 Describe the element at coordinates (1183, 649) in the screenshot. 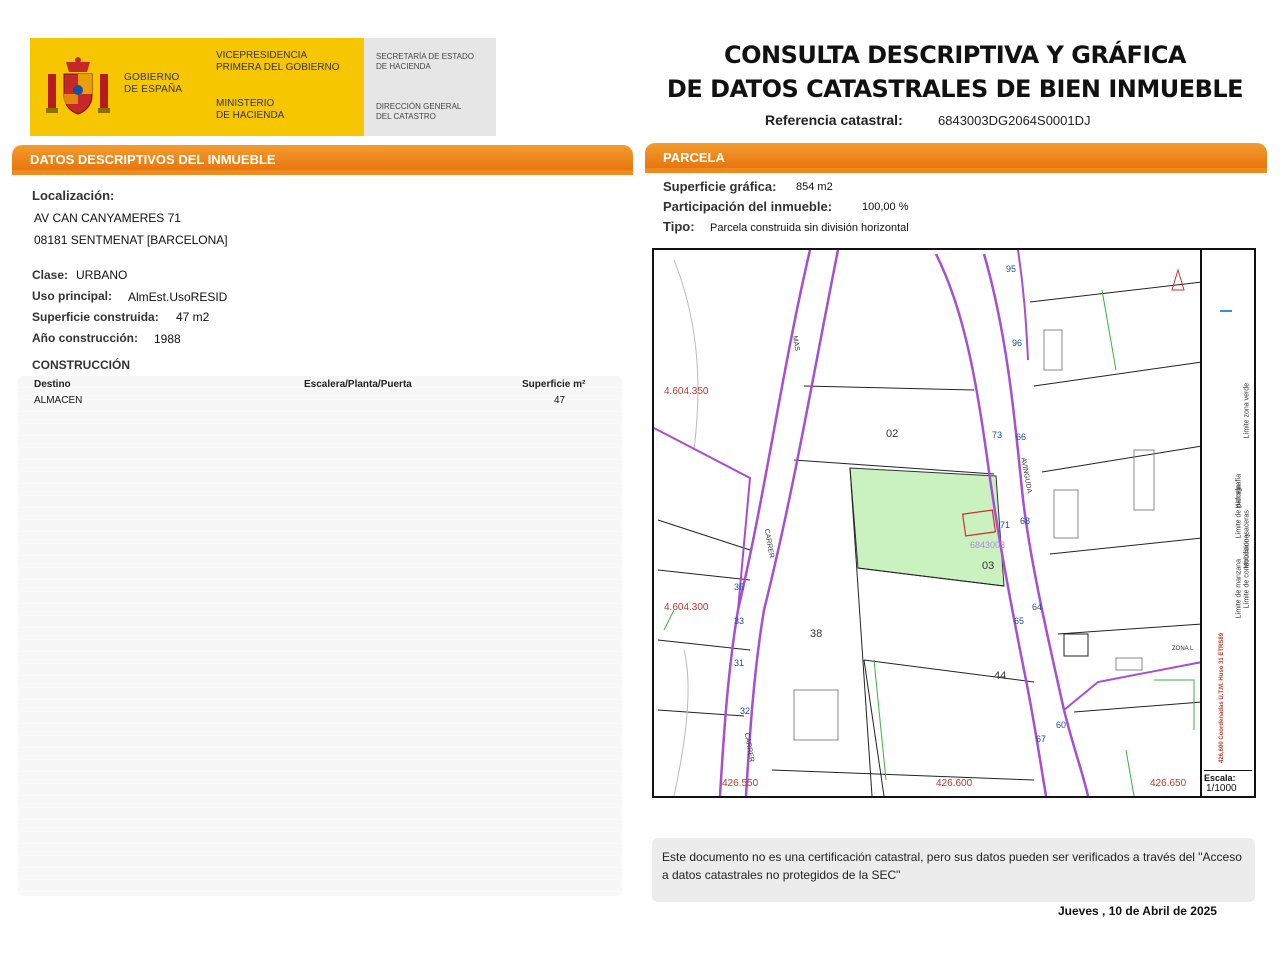

I see `zone-label: ZONA L` at that location.